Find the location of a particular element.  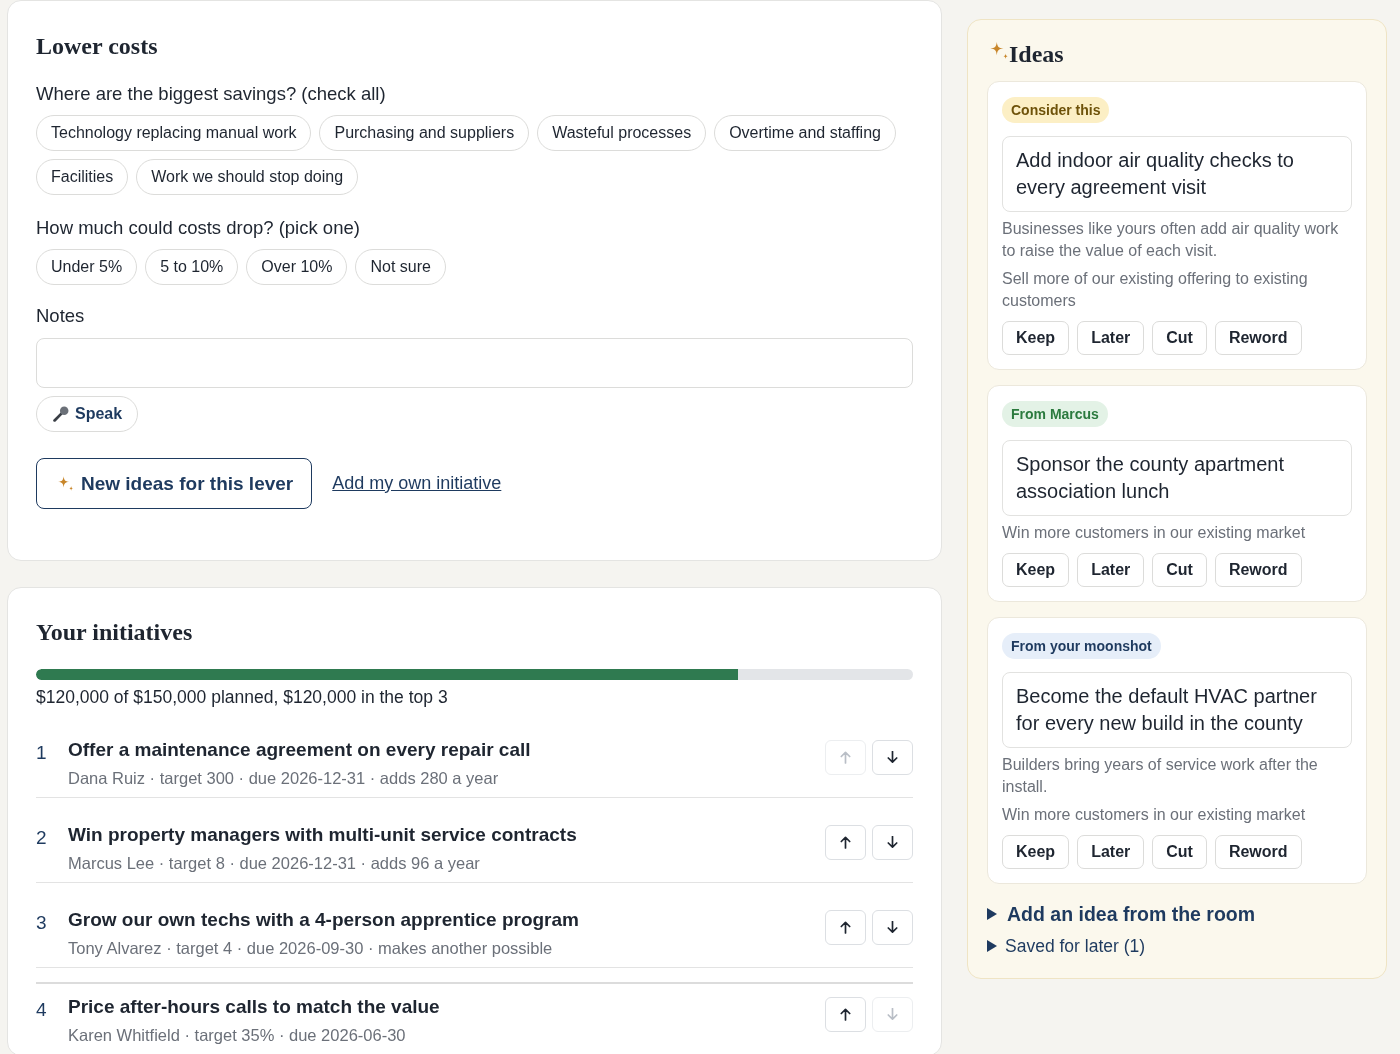

disclosure-toggle: Add an idea from the room is located at coordinates (1177, 914).